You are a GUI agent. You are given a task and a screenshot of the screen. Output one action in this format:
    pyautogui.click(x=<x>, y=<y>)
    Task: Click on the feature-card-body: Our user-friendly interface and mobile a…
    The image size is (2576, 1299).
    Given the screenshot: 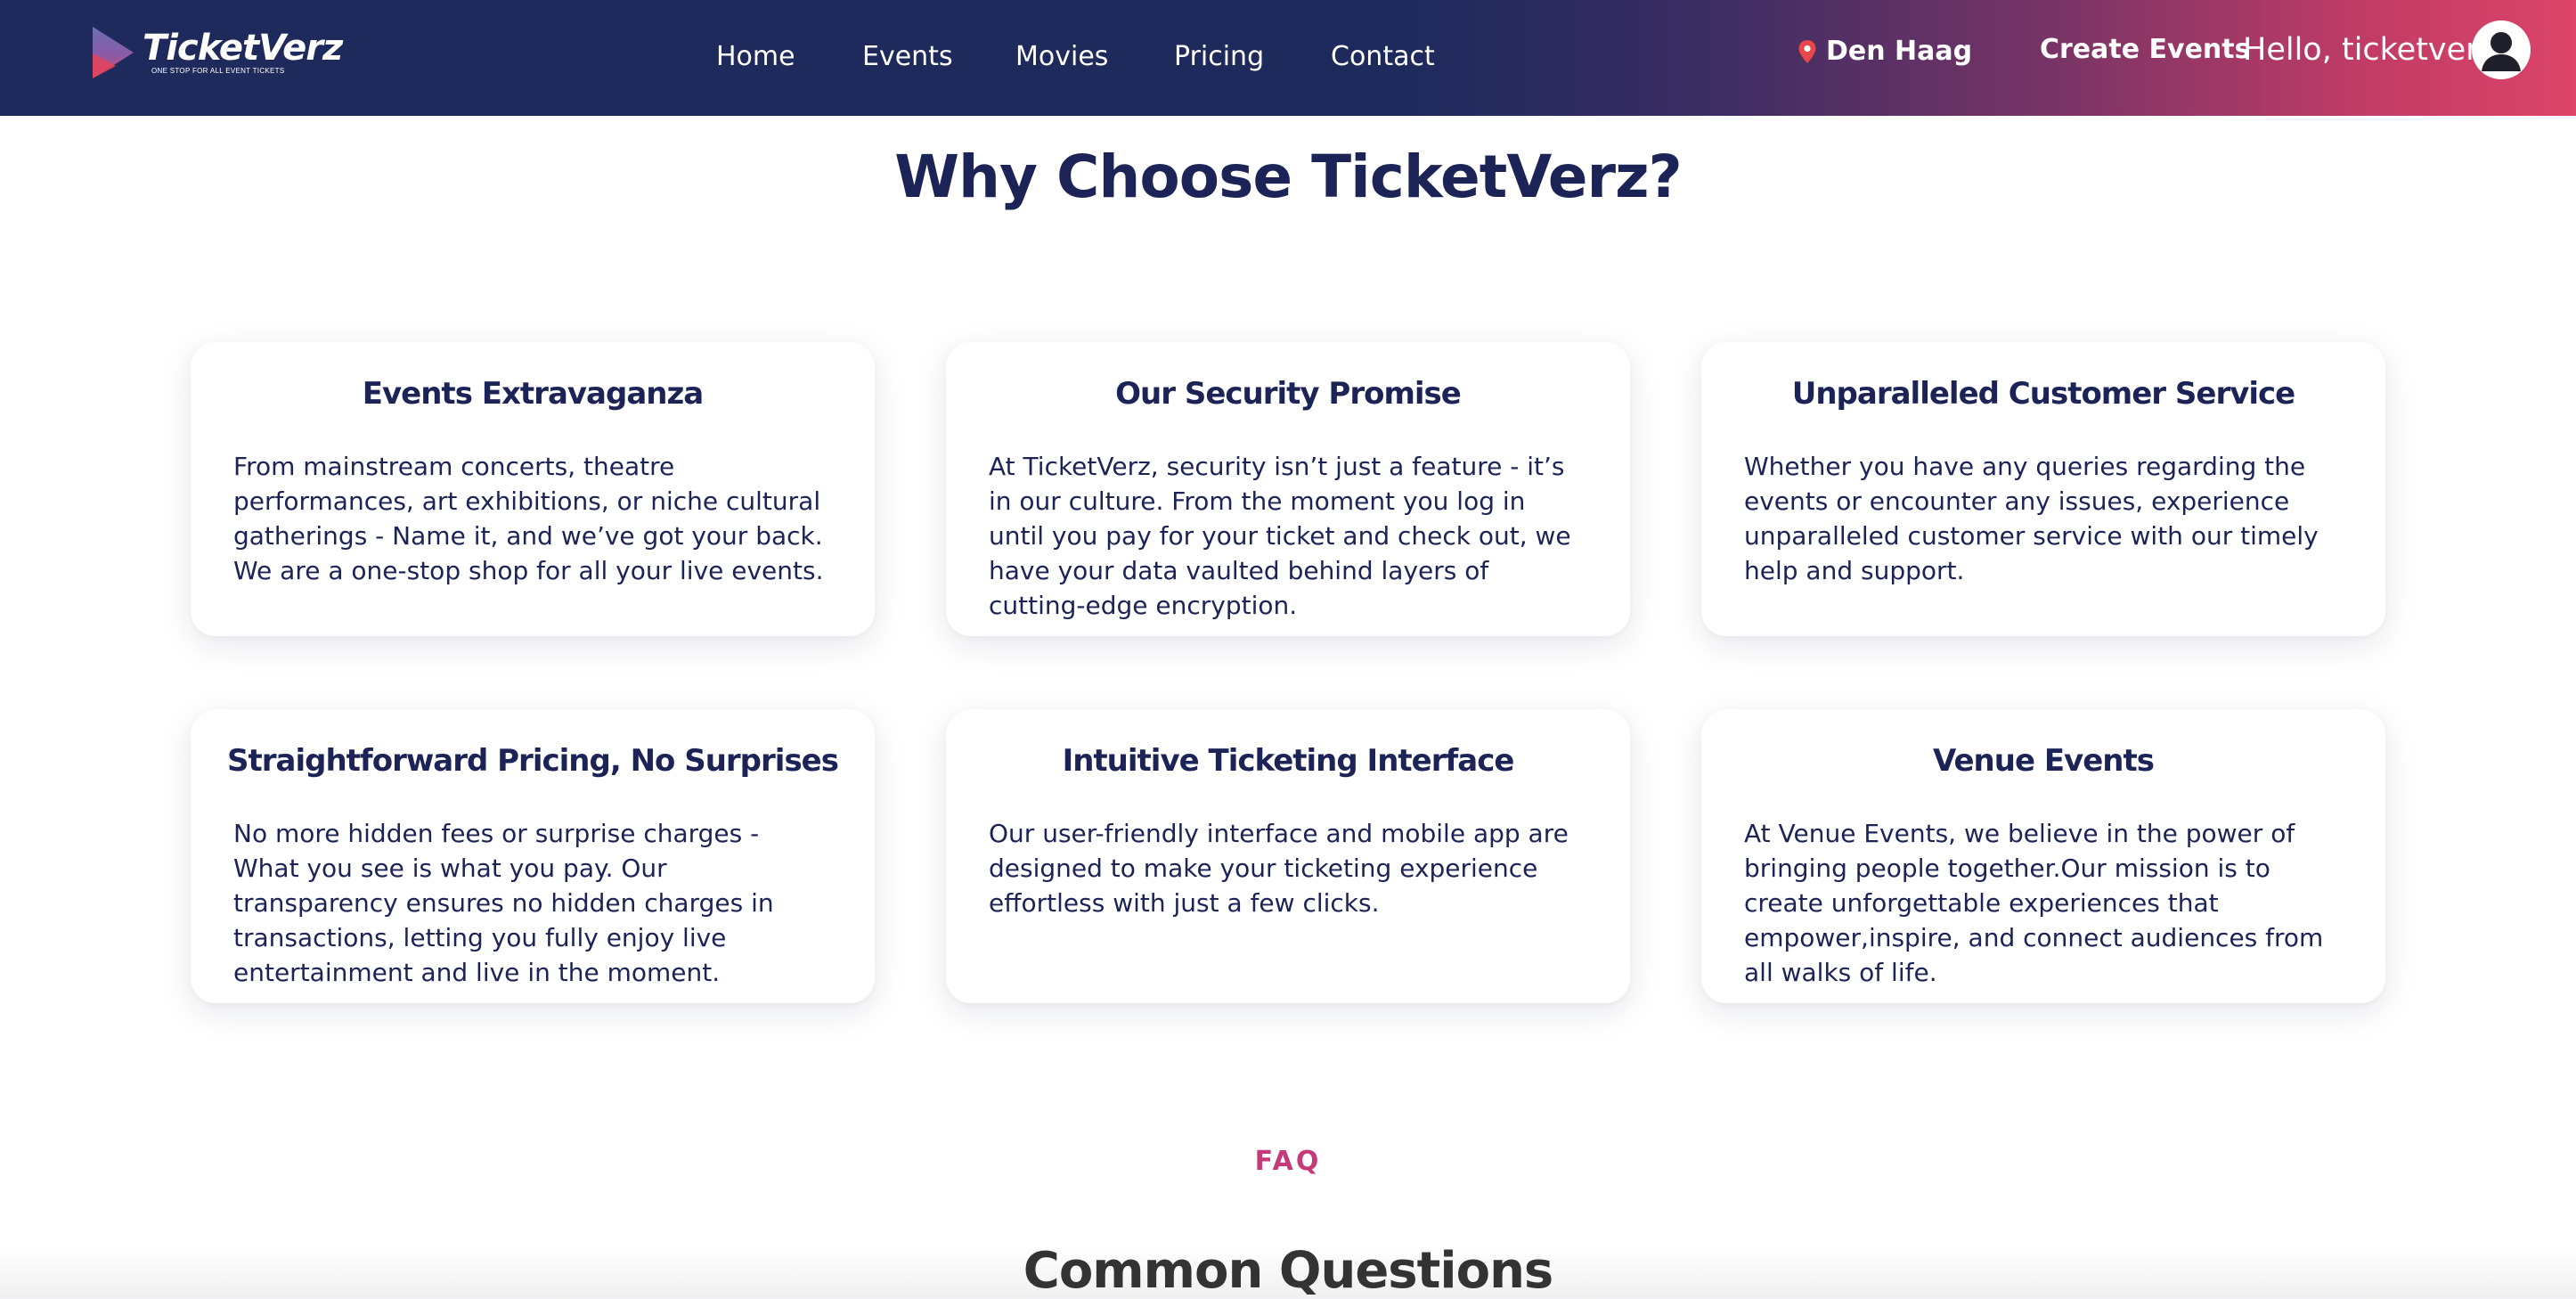 What is the action you would take?
    pyautogui.click(x=1279, y=868)
    